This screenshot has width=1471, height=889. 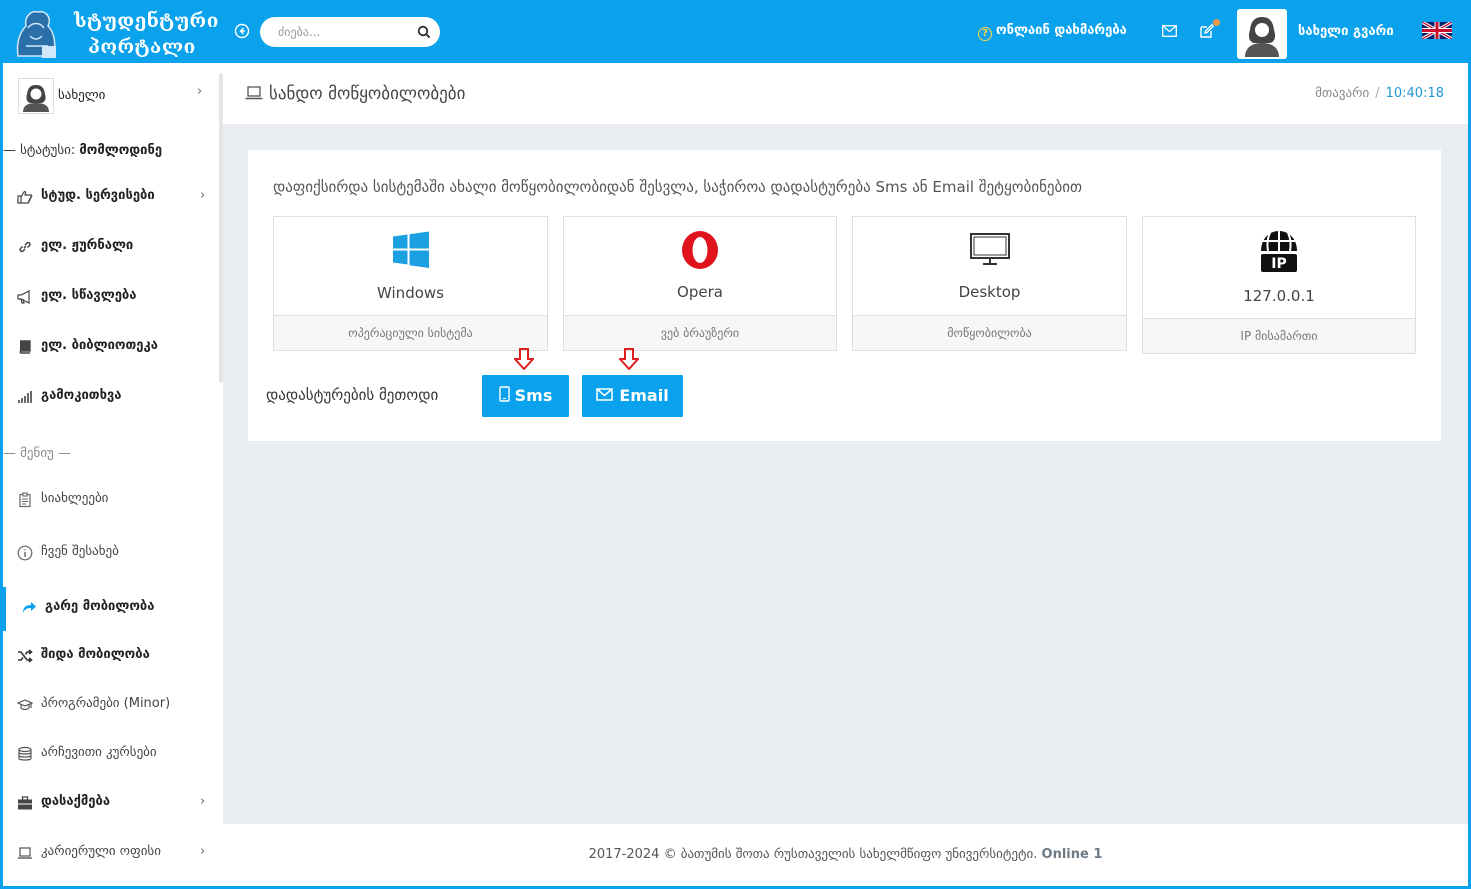 I want to click on collapse-sidebar-icon, so click(x=242, y=31).